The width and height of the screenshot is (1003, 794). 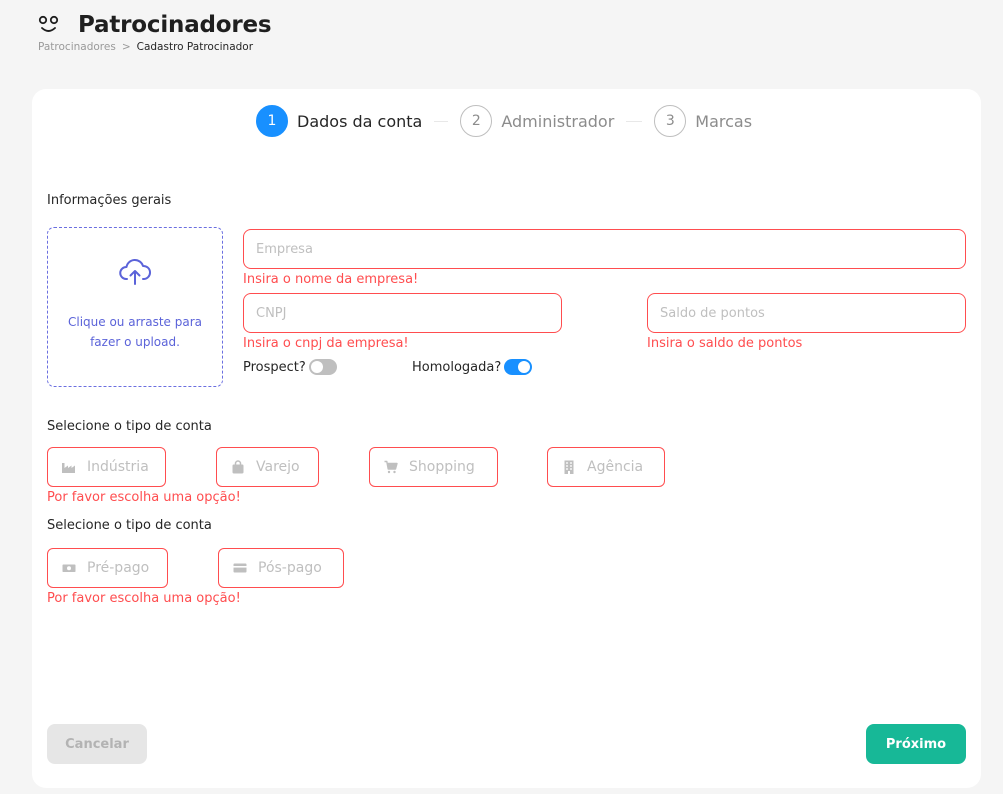 I want to click on breadcrumb: Patrocinadores > Cadastro Patrocinador, so click(x=154, y=47).